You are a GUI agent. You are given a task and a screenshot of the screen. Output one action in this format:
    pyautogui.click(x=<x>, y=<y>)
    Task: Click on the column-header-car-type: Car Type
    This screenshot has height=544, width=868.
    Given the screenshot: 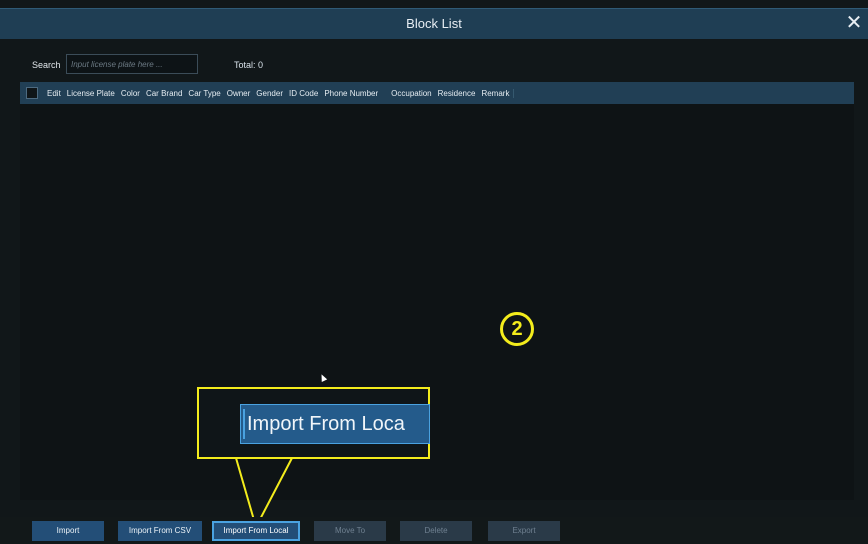 What is the action you would take?
    pyautogui.click(x=204, y=93)
    